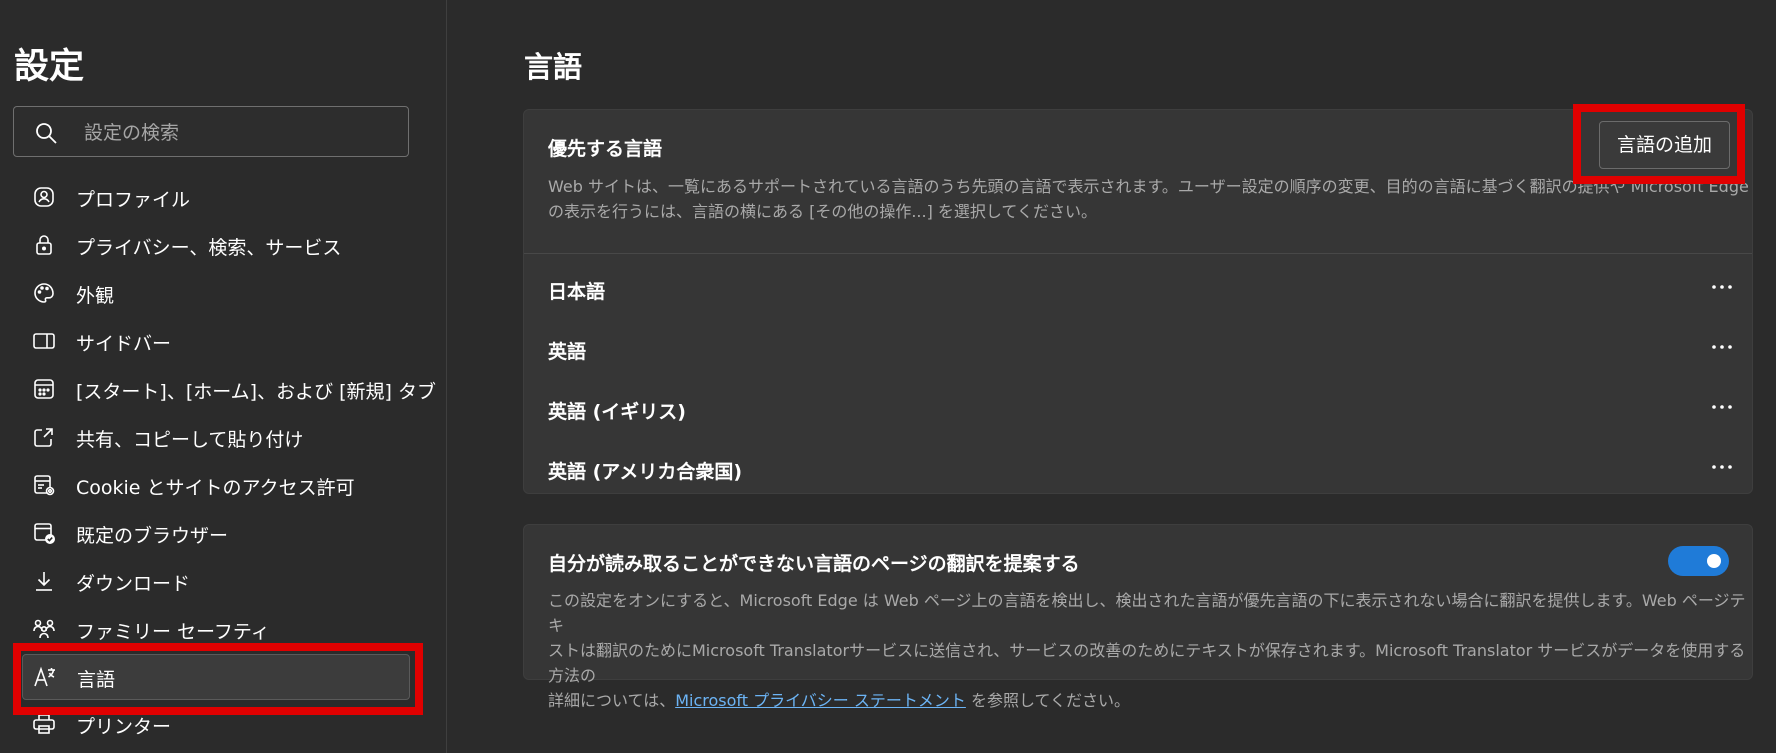  Describe the element at coordinates (216, 341) in the screenshot. I see `sidebar-item-sidebar: サイドバー` at that location.